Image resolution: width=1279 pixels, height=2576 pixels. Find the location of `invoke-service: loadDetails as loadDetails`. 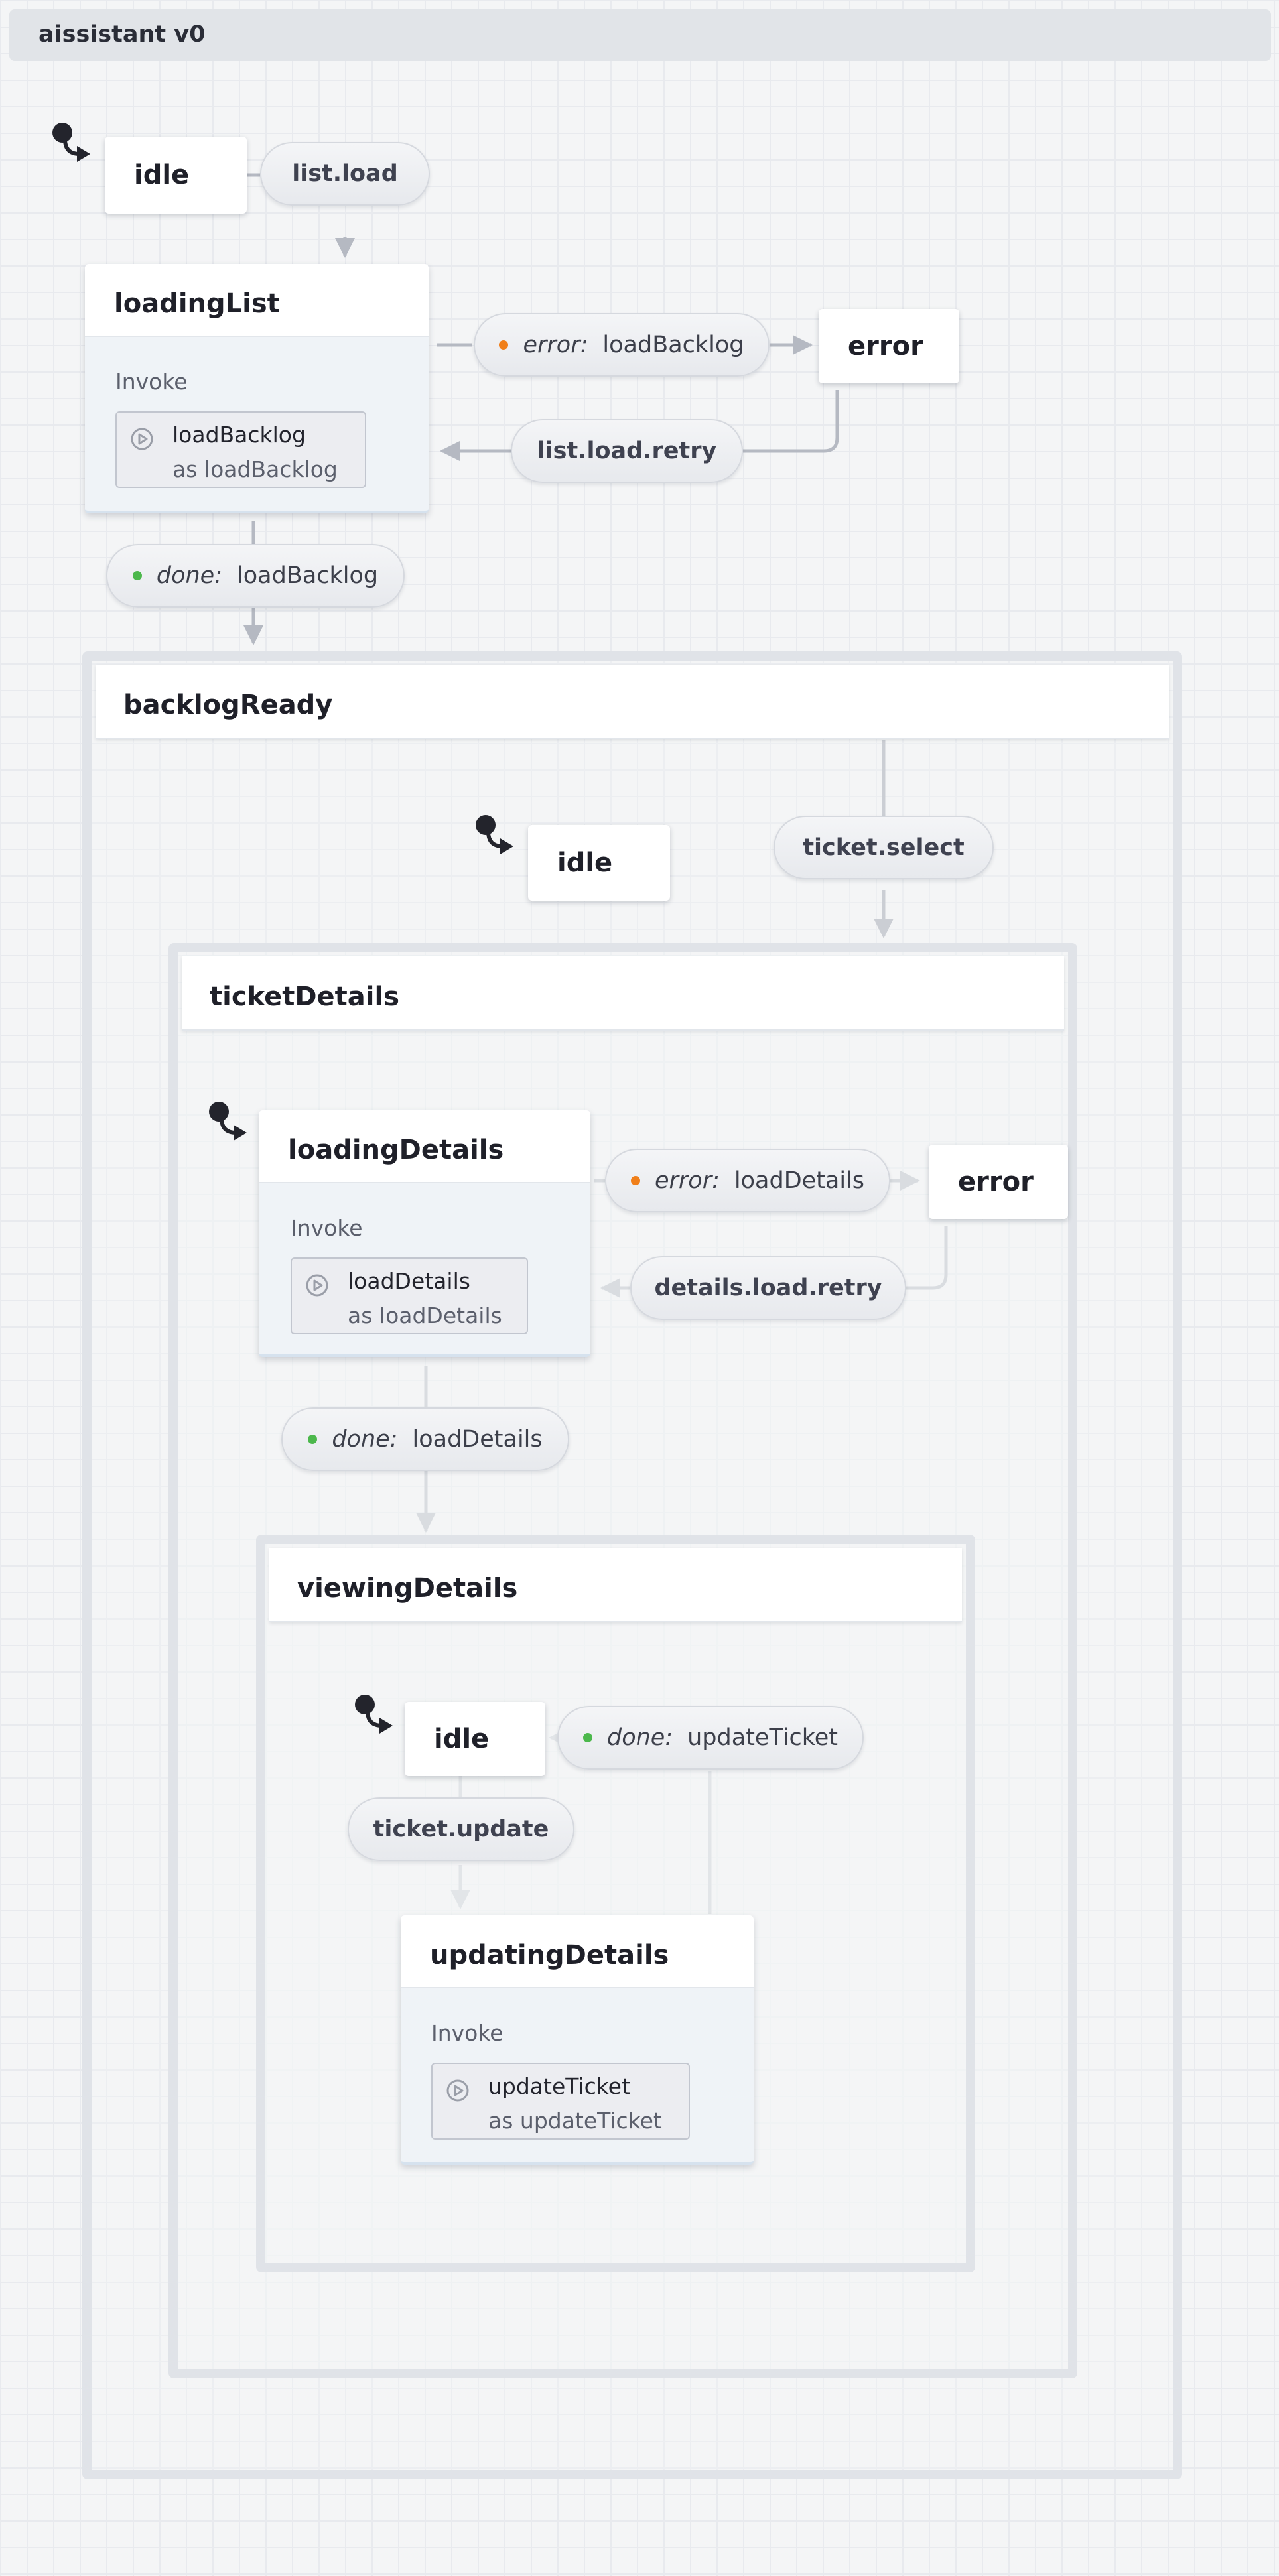

invoke-service: loadDetails as loadDetails is located at coordinates (410, 1296).